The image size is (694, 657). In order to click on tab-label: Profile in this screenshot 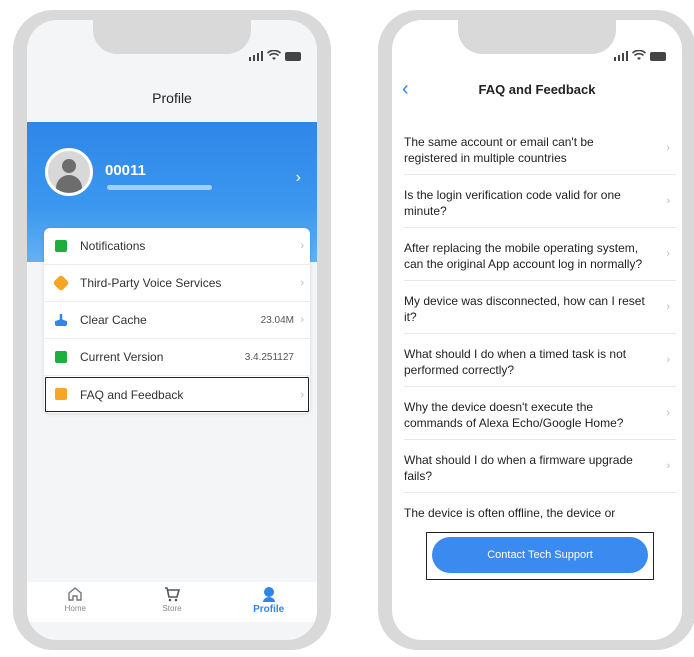, I will do `click(269, 609)`.